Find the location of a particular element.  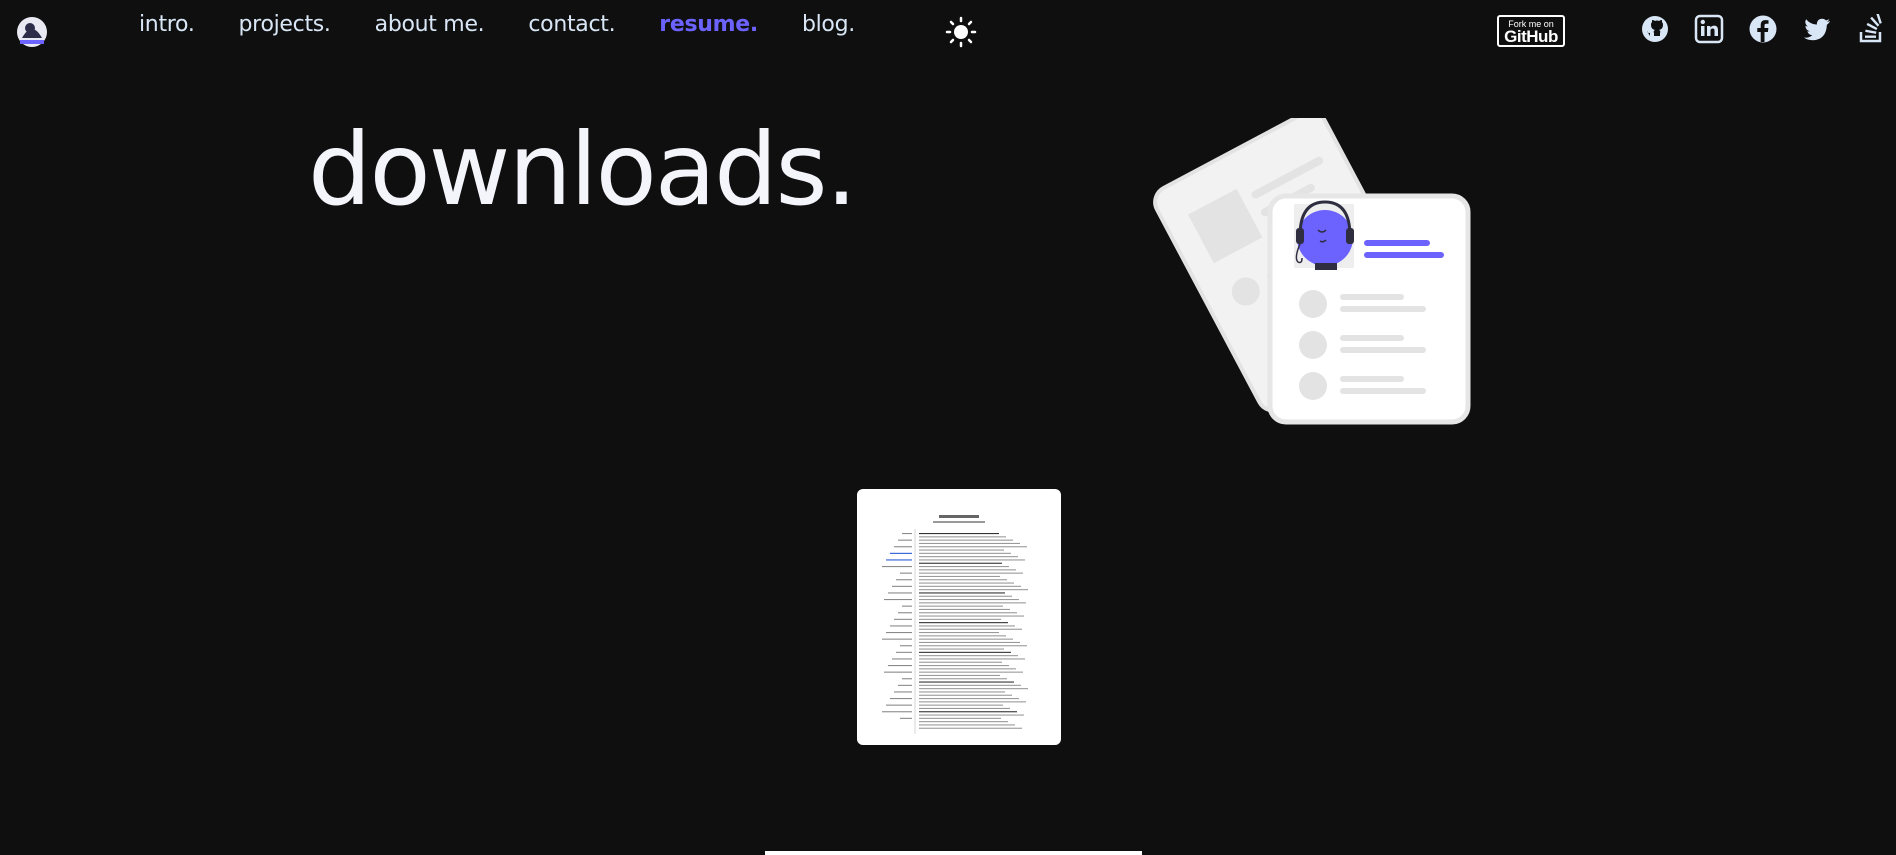

nav-link-intro: intro. is located at coordinates (167, 24).